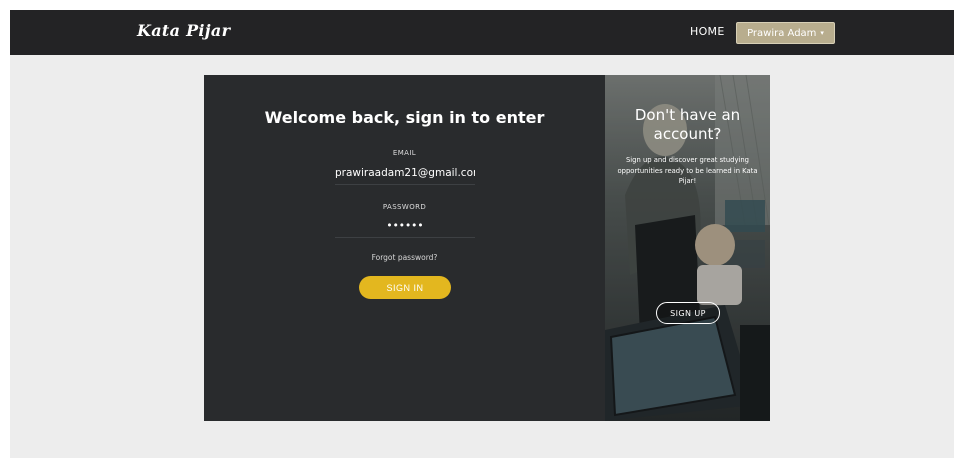 This screenshot has width=954, height=458. What do you see at coordinates (183, 30) in the screenshot?
I see `brand-logo: Kata Pijar` at bounding box center [183, 30].